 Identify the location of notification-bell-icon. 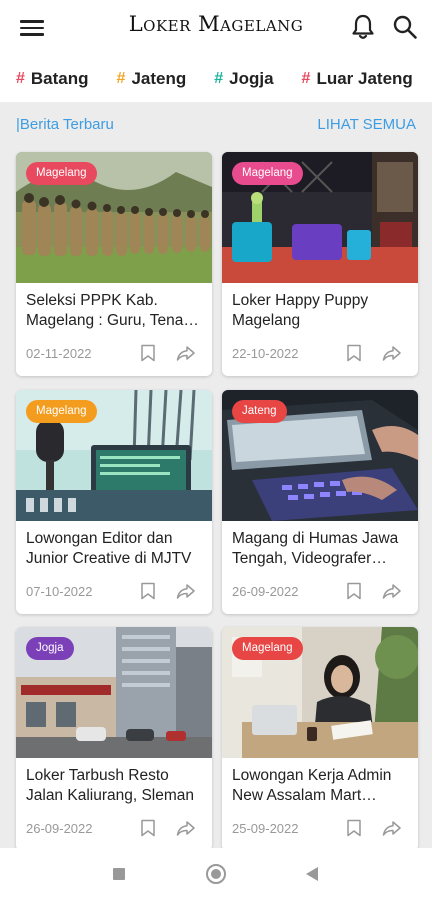
(363, 27).